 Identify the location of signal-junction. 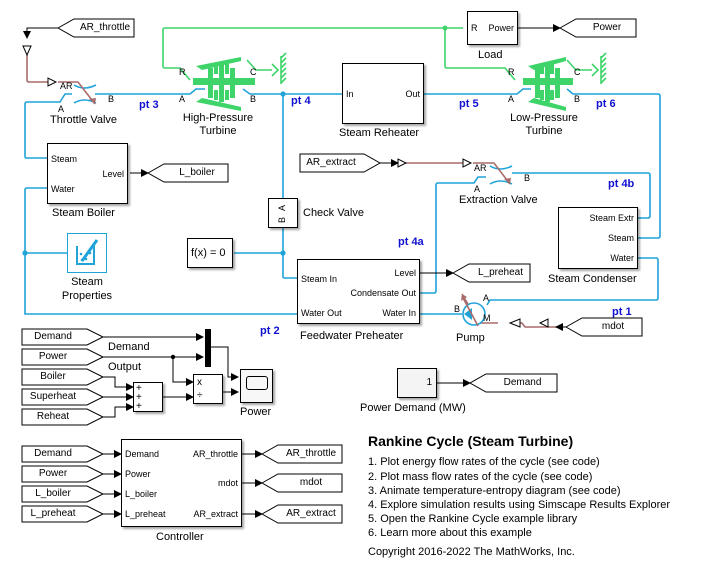
(173, 357).